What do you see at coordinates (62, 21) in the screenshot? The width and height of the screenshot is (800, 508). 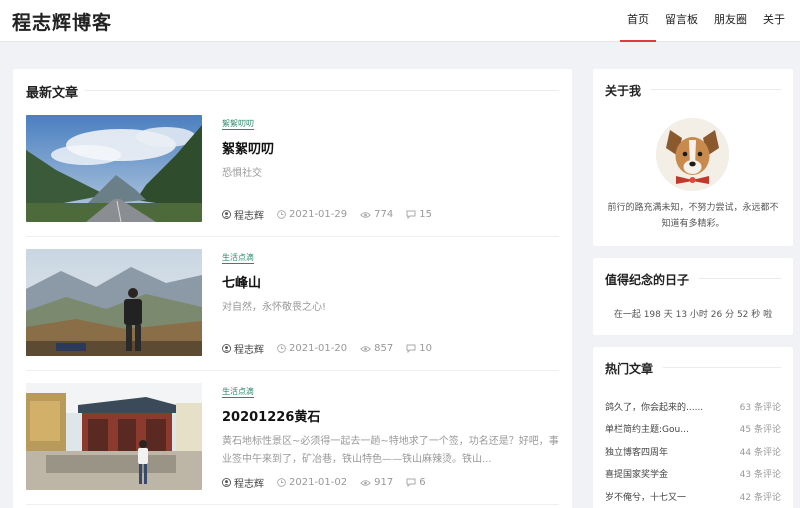 I see `site-logo: 程志辉博客` at bounding box center [62, 21].